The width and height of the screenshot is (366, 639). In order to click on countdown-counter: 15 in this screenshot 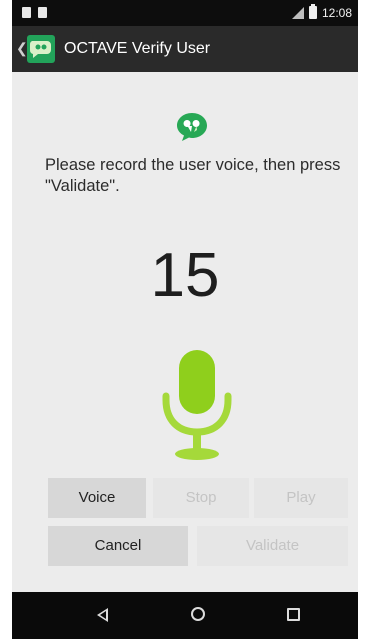, I will do `click(185, 275)`.